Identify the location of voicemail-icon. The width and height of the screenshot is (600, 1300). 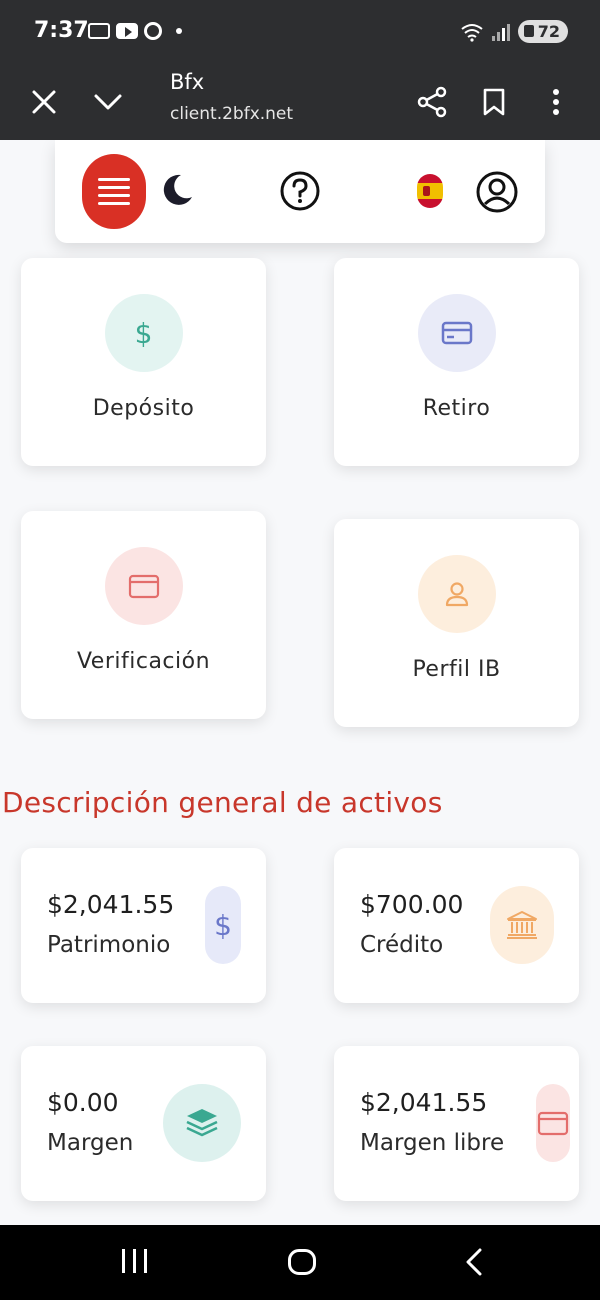
(99, 31).